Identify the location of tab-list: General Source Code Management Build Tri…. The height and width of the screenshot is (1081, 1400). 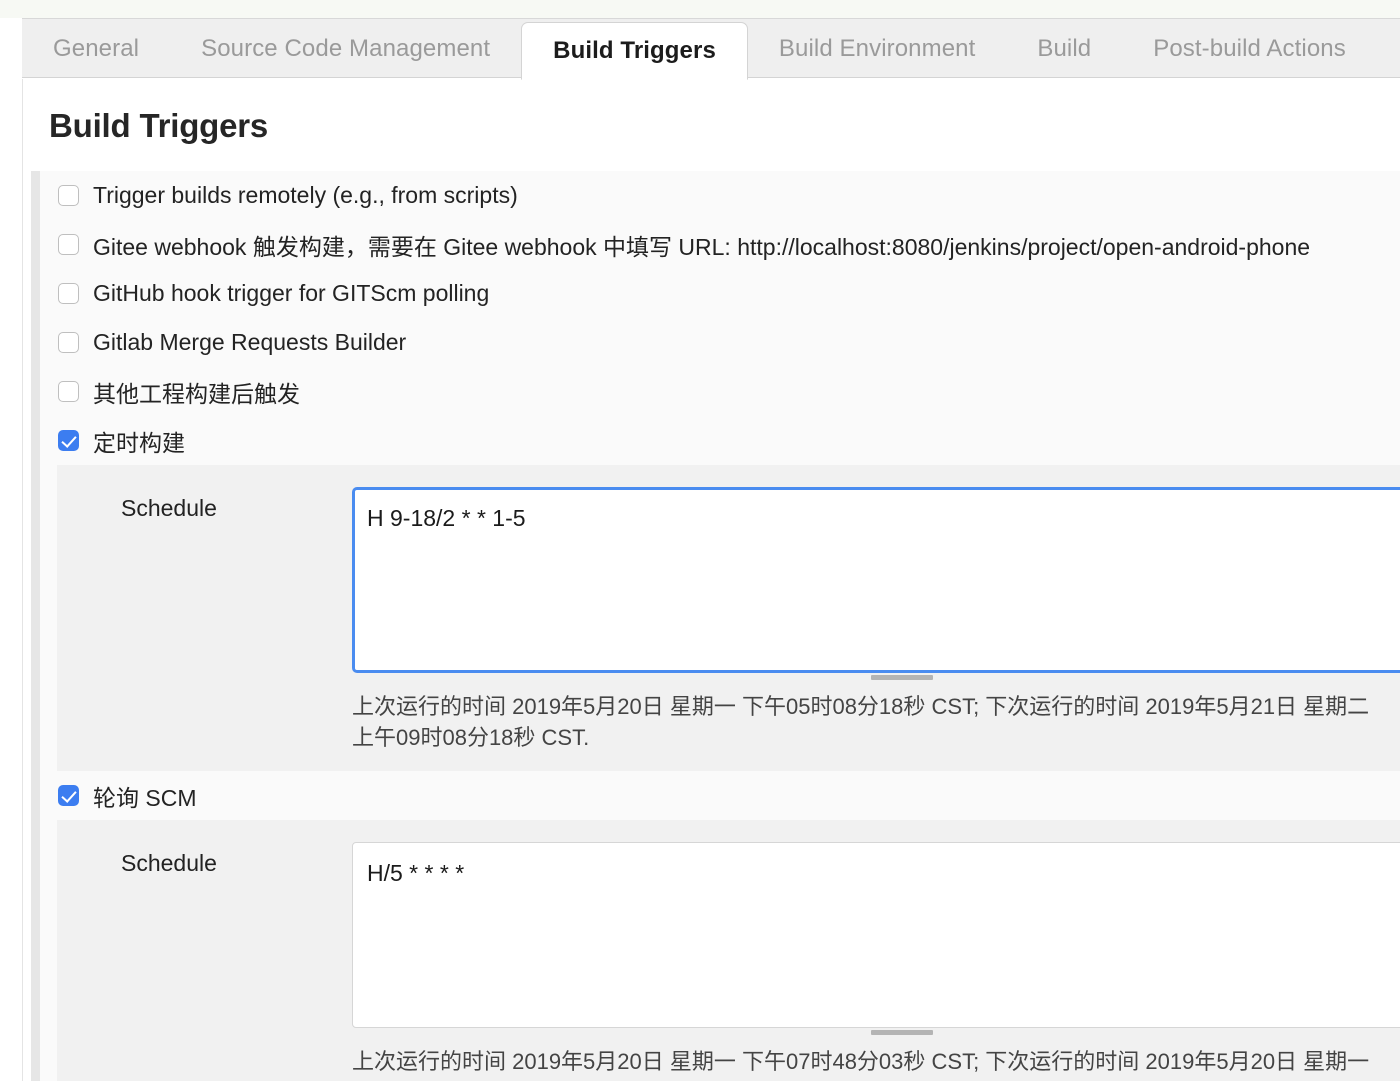
(699, 49).